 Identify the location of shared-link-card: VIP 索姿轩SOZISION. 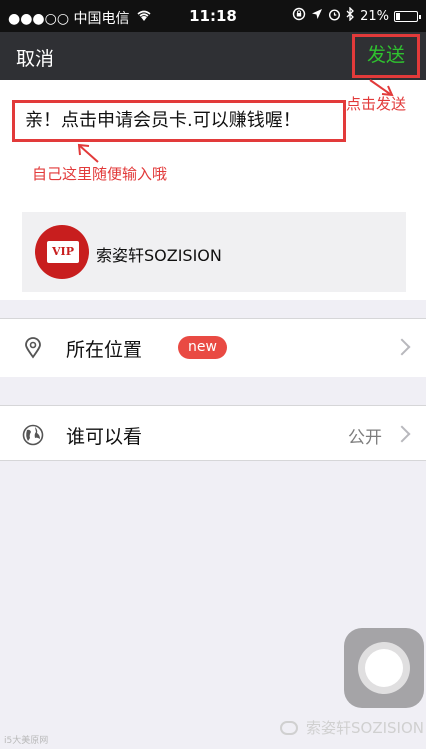
(214, 252).